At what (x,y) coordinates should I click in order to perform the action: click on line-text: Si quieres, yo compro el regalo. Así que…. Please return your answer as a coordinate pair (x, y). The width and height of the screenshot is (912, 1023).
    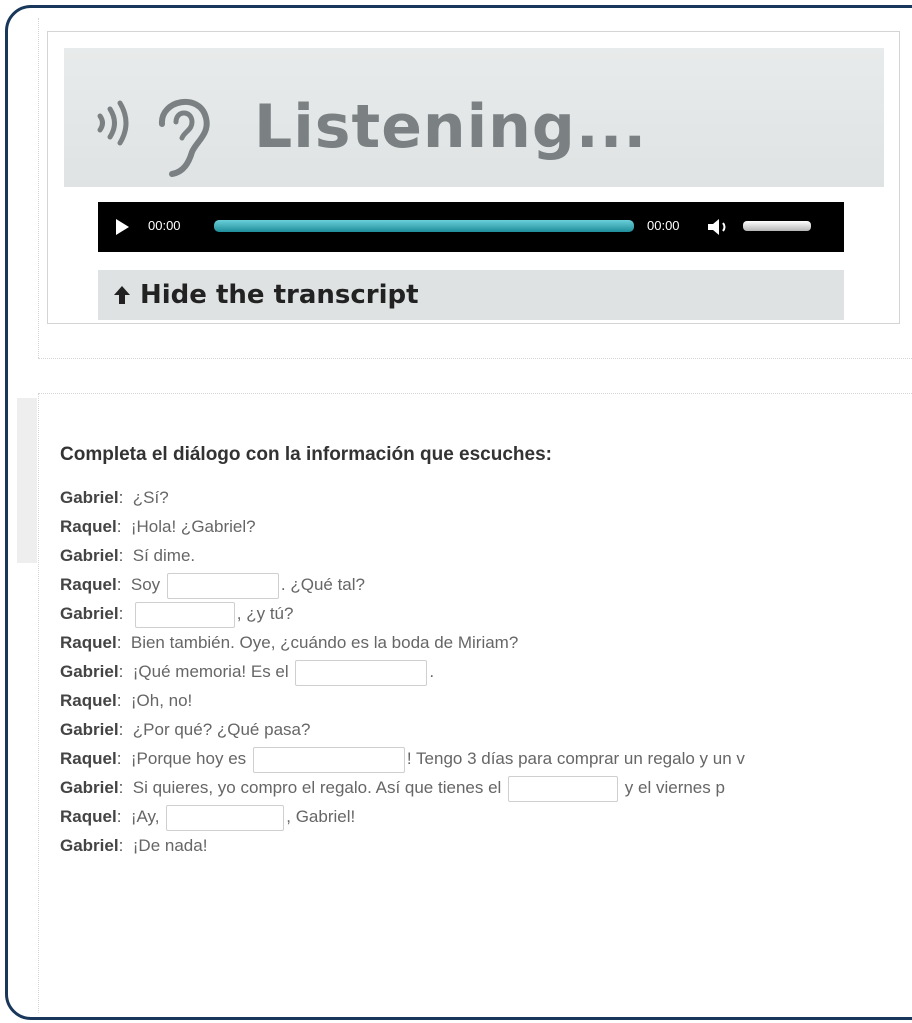
    Looking at the image, I should click on (317, 787).